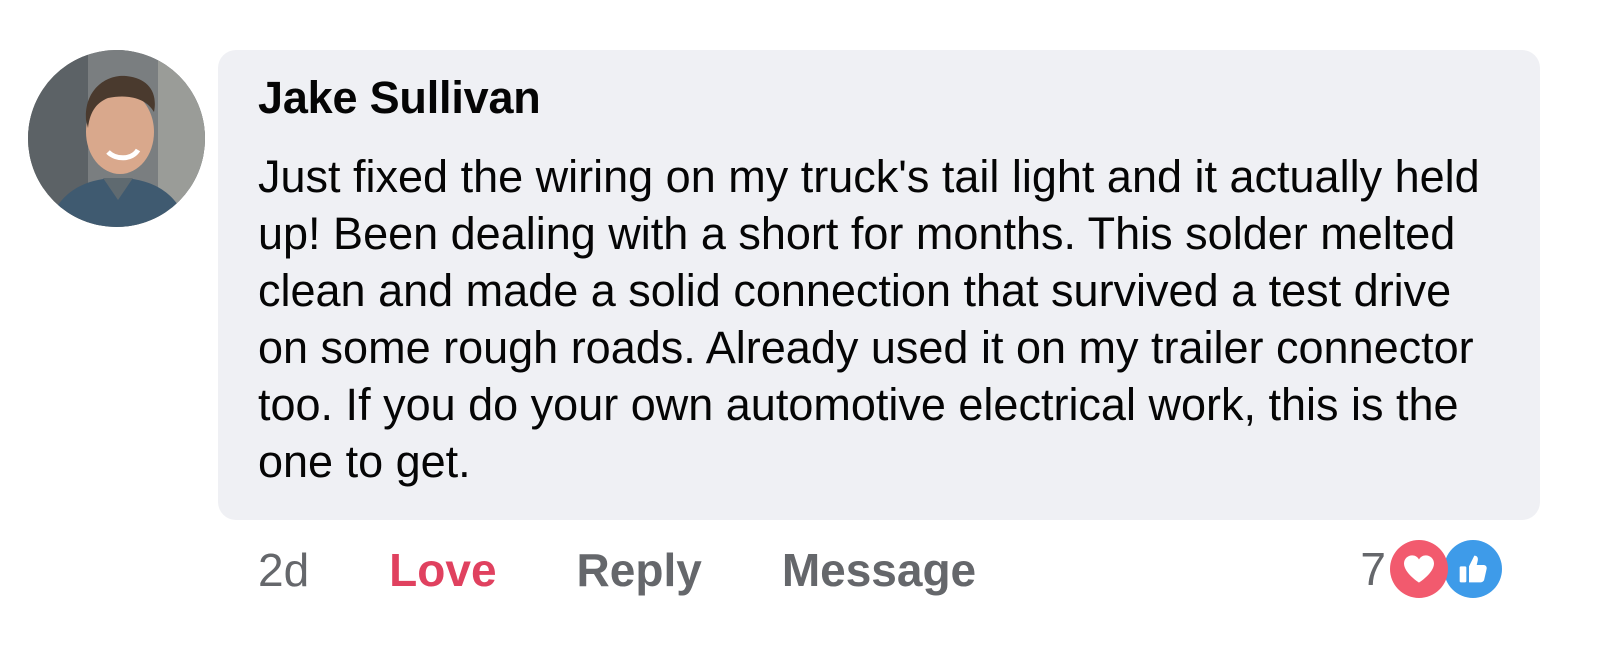  I want to click on message-button: Message, so click(879, 570).